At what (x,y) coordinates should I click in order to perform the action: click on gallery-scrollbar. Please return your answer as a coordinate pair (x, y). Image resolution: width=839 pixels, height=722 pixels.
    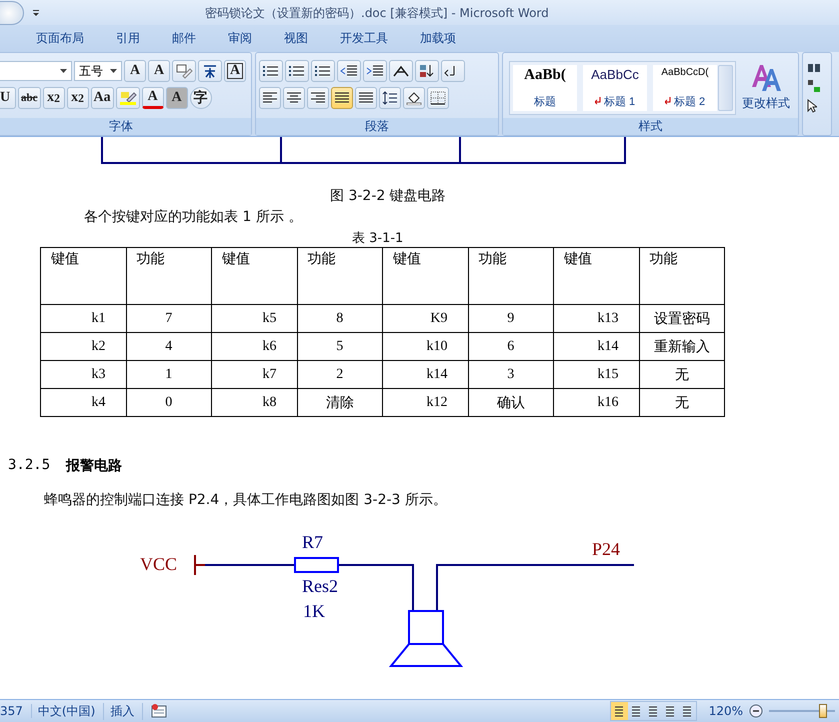
    Looking at the image, I should click on (725, 87).